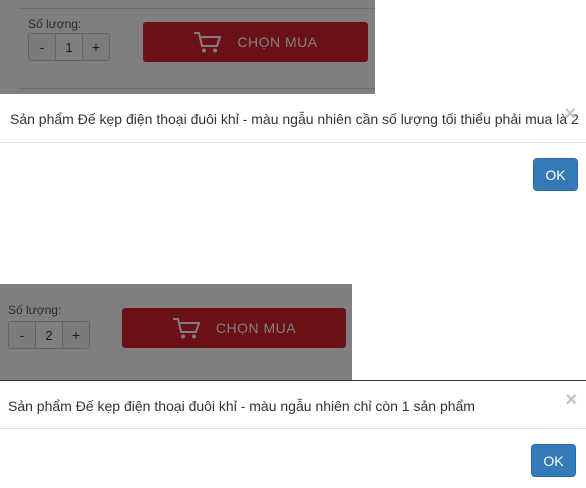  What do you see at coordinates (196, 8) in the screenshot?
I see `top-divider` at bounding box center [196, 8].